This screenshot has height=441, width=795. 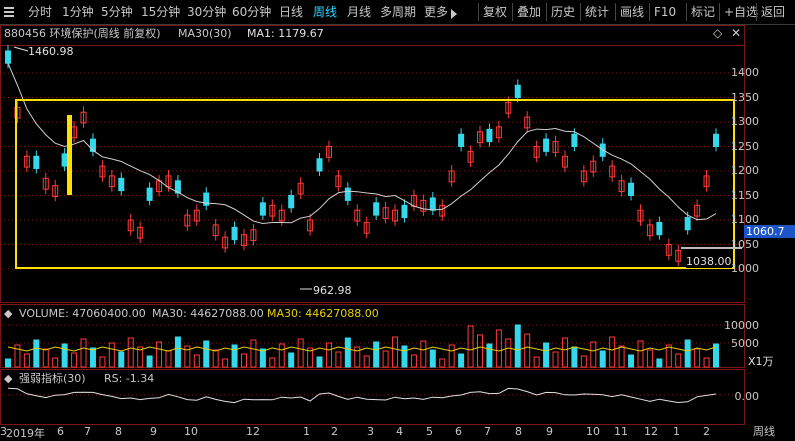 What do you see at coordinates (745, 195) in the screenshot?
I see `price-tick: 1150` at bounding box center [745, 195].